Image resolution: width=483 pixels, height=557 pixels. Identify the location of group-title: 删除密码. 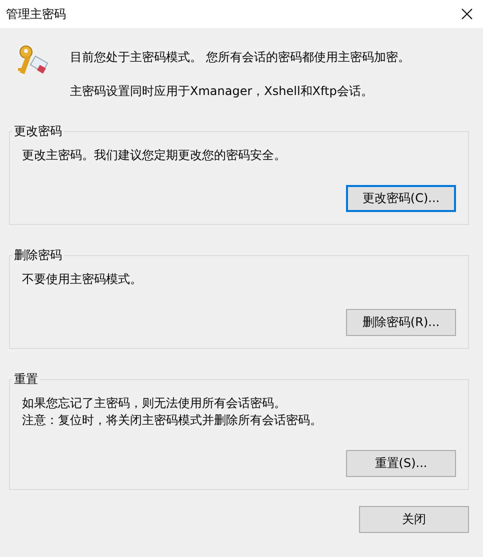
(38, 255).